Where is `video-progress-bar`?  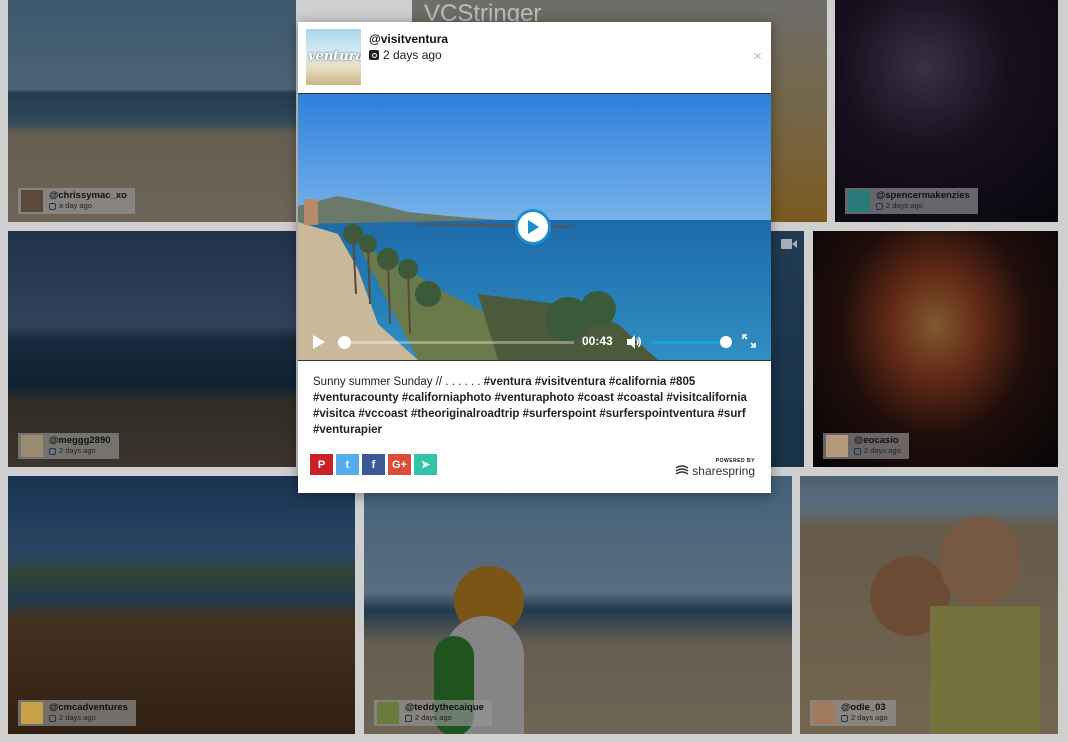
video-progress-bar is located at coordinates (456, 342).